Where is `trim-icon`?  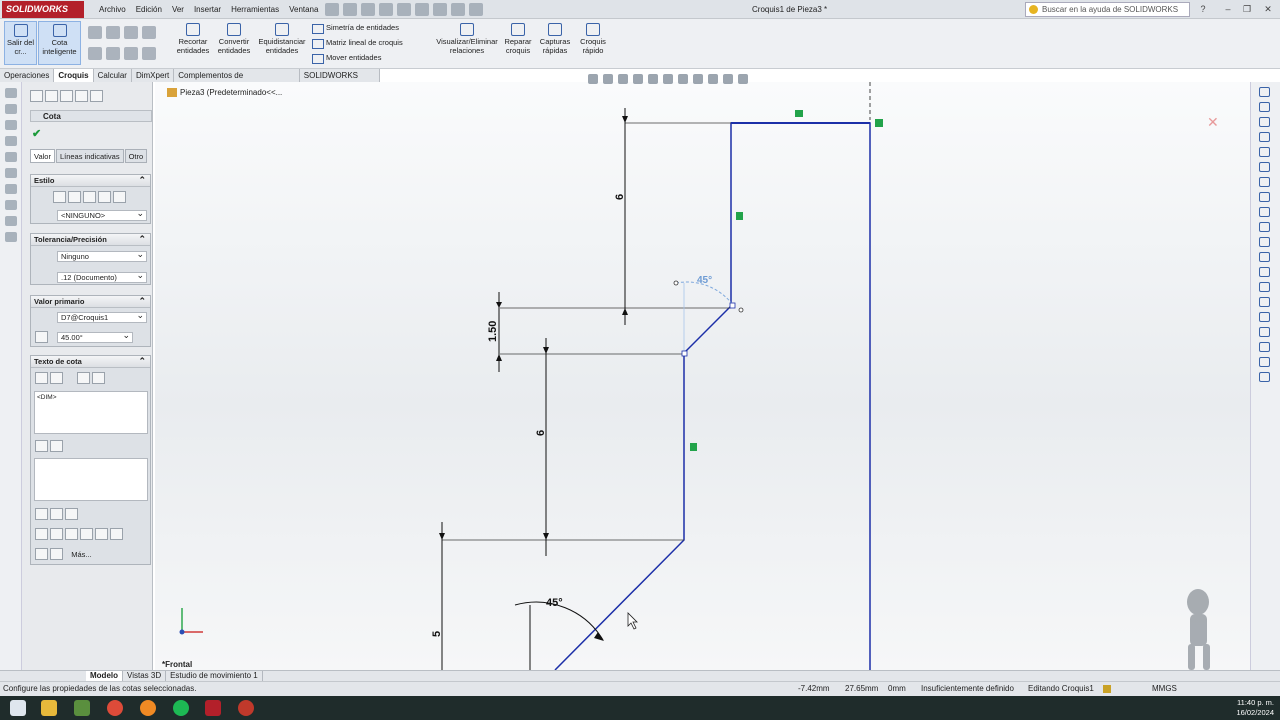
trim-icon is located at coordinates (1264, 272).